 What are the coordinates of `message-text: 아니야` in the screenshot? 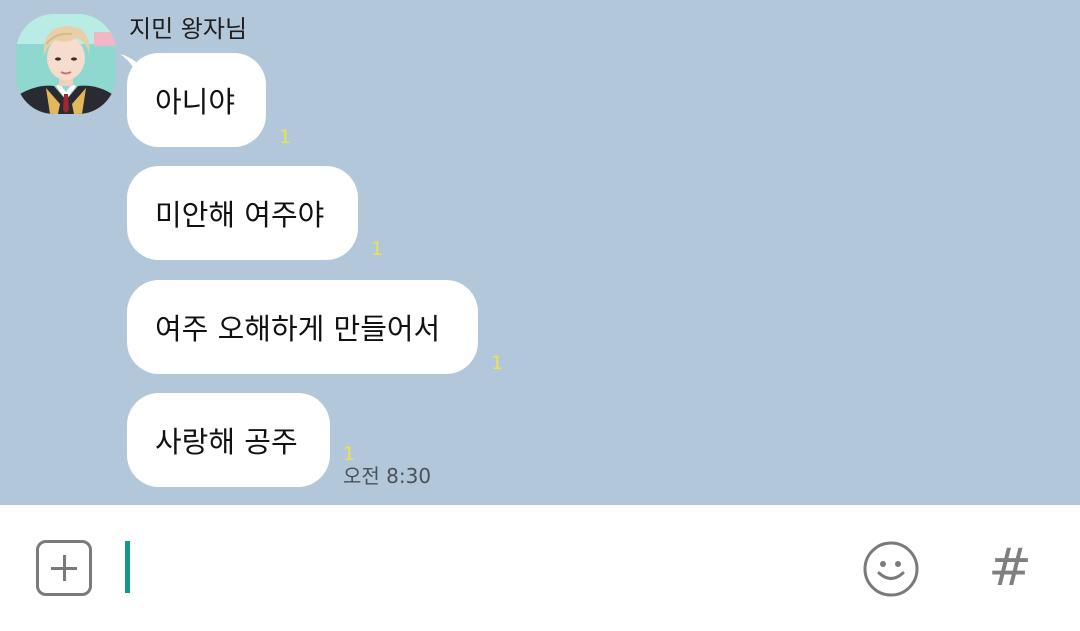 It's located at (195, 102).